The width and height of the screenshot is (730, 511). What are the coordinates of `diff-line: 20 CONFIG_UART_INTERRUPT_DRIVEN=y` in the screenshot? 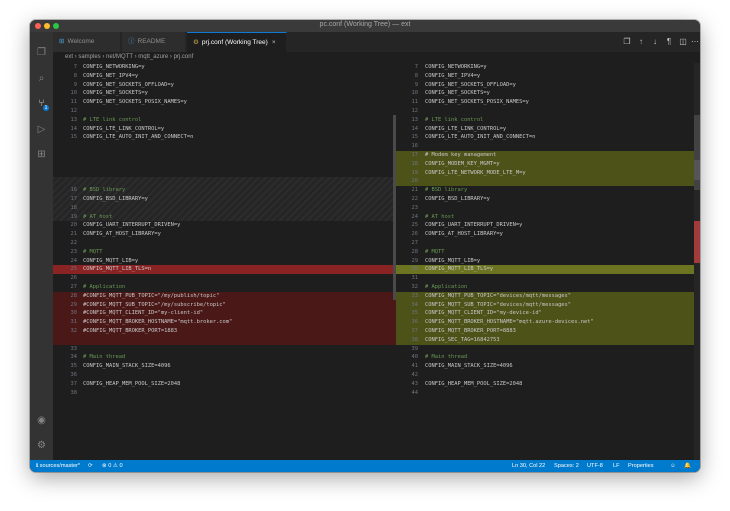 It's located at (224, 225).